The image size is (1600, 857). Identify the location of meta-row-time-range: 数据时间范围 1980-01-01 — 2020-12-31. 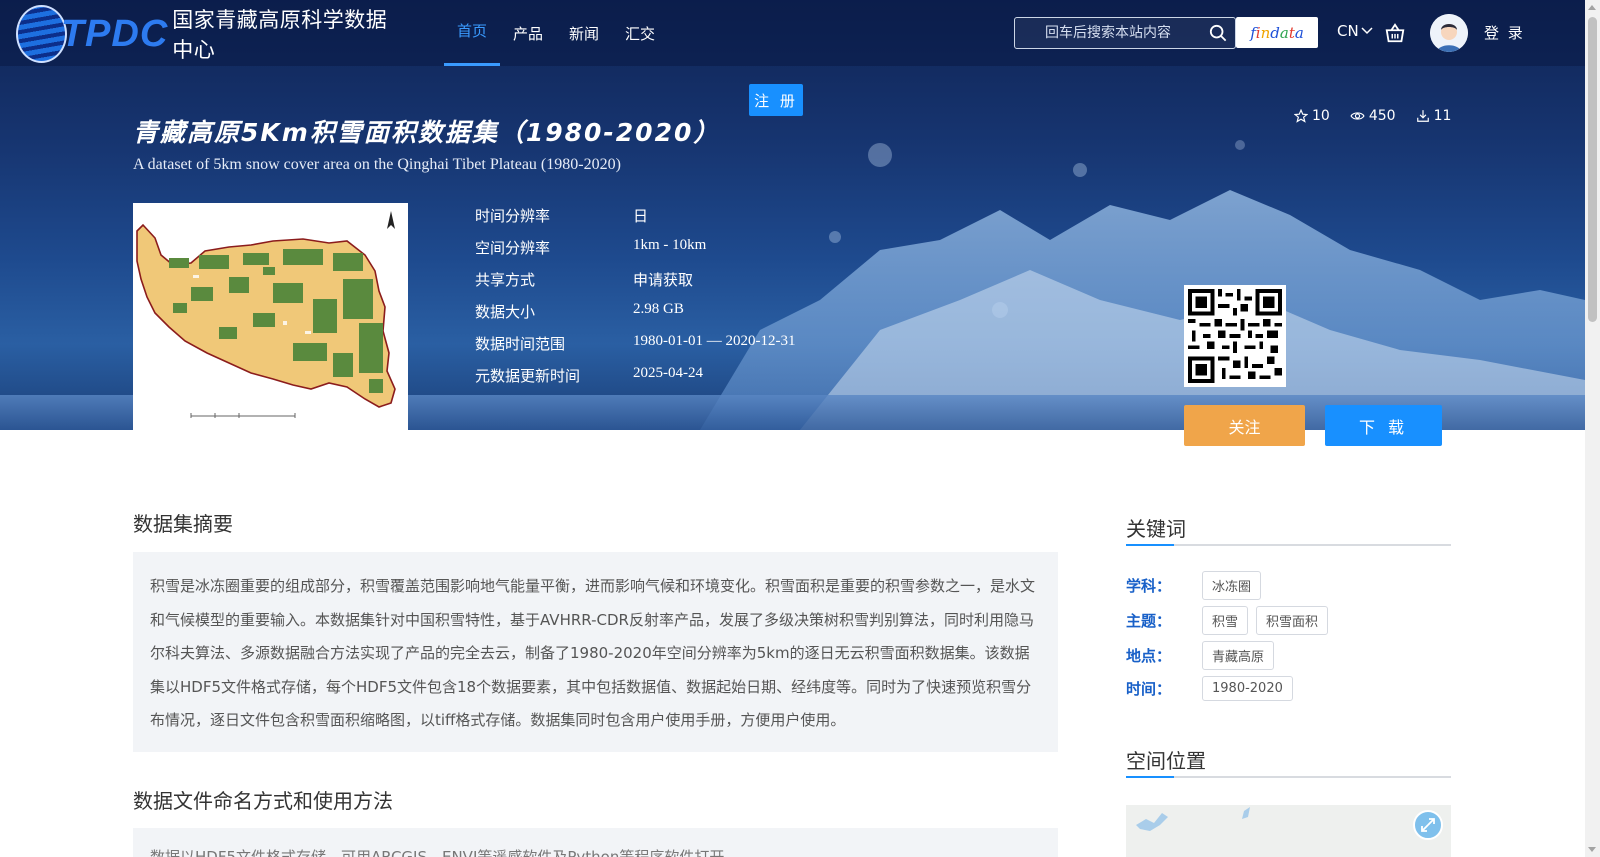
(635, 345).